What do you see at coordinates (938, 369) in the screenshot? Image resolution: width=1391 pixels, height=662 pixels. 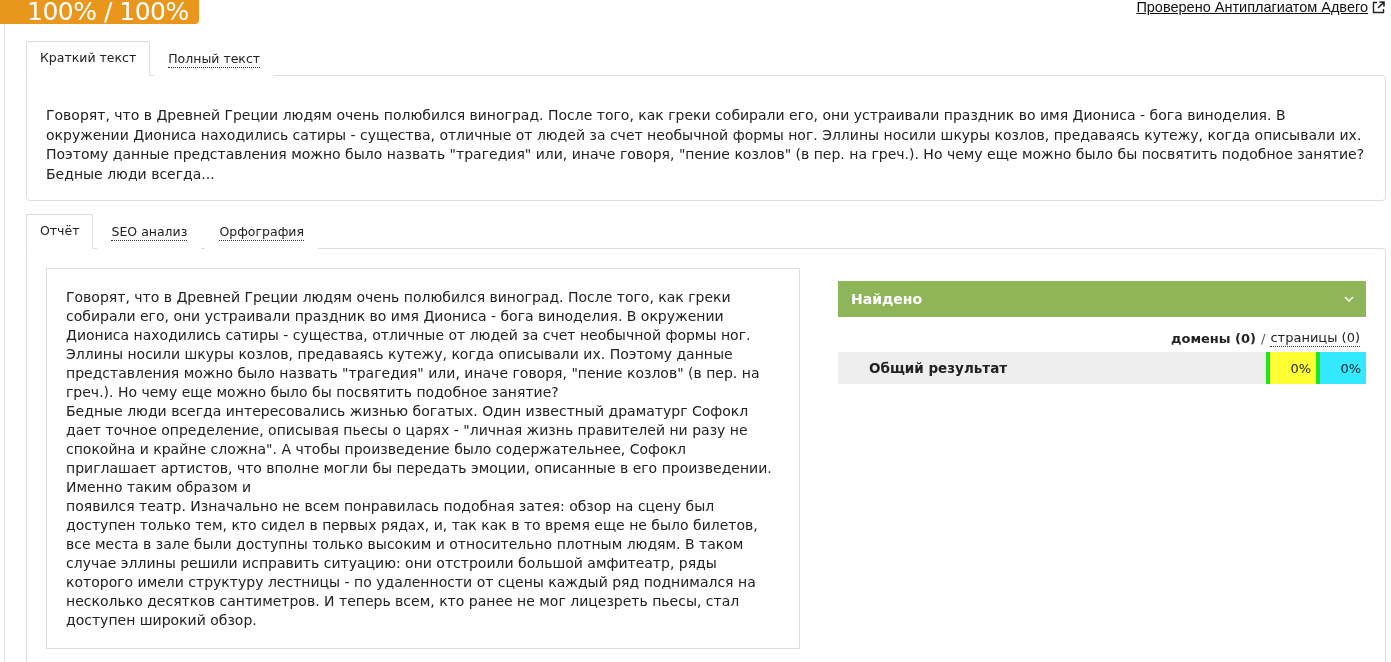 I see `result-label: Общий результат` at bounding box center [938, 369].